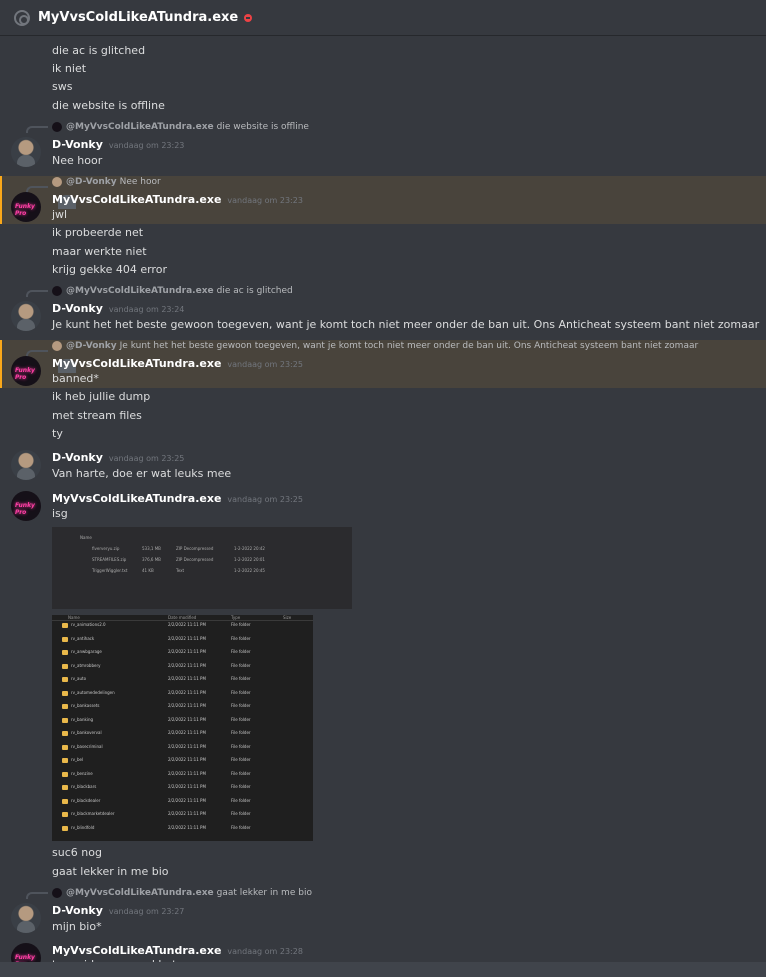 This screenshot has width=766, height=977. Describe the element at coordinates (108, 105) in the screenshot. I see `message-text: die website is offline` at that location.